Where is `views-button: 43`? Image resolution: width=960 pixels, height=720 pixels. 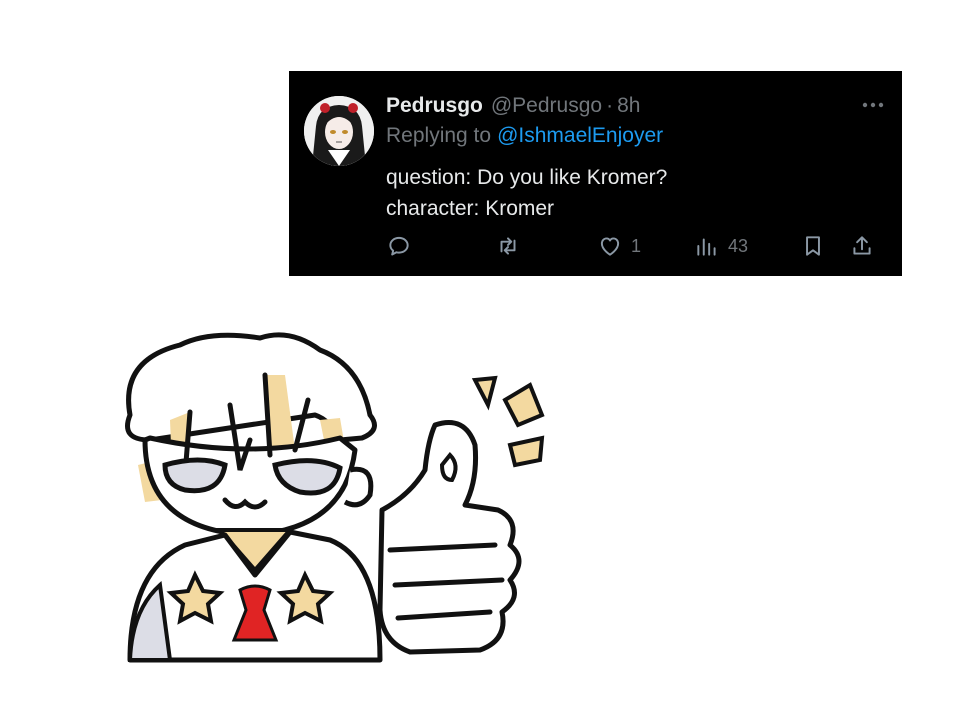 views-button: 43 is located at coordinates (721, 246).